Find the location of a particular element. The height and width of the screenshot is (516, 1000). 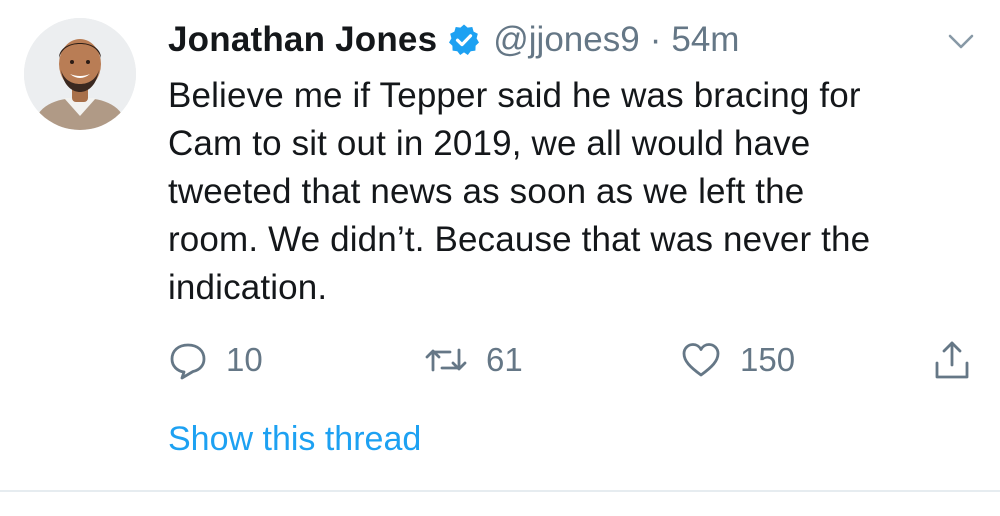

like-count: 150 is located at coordinates (768, 359).